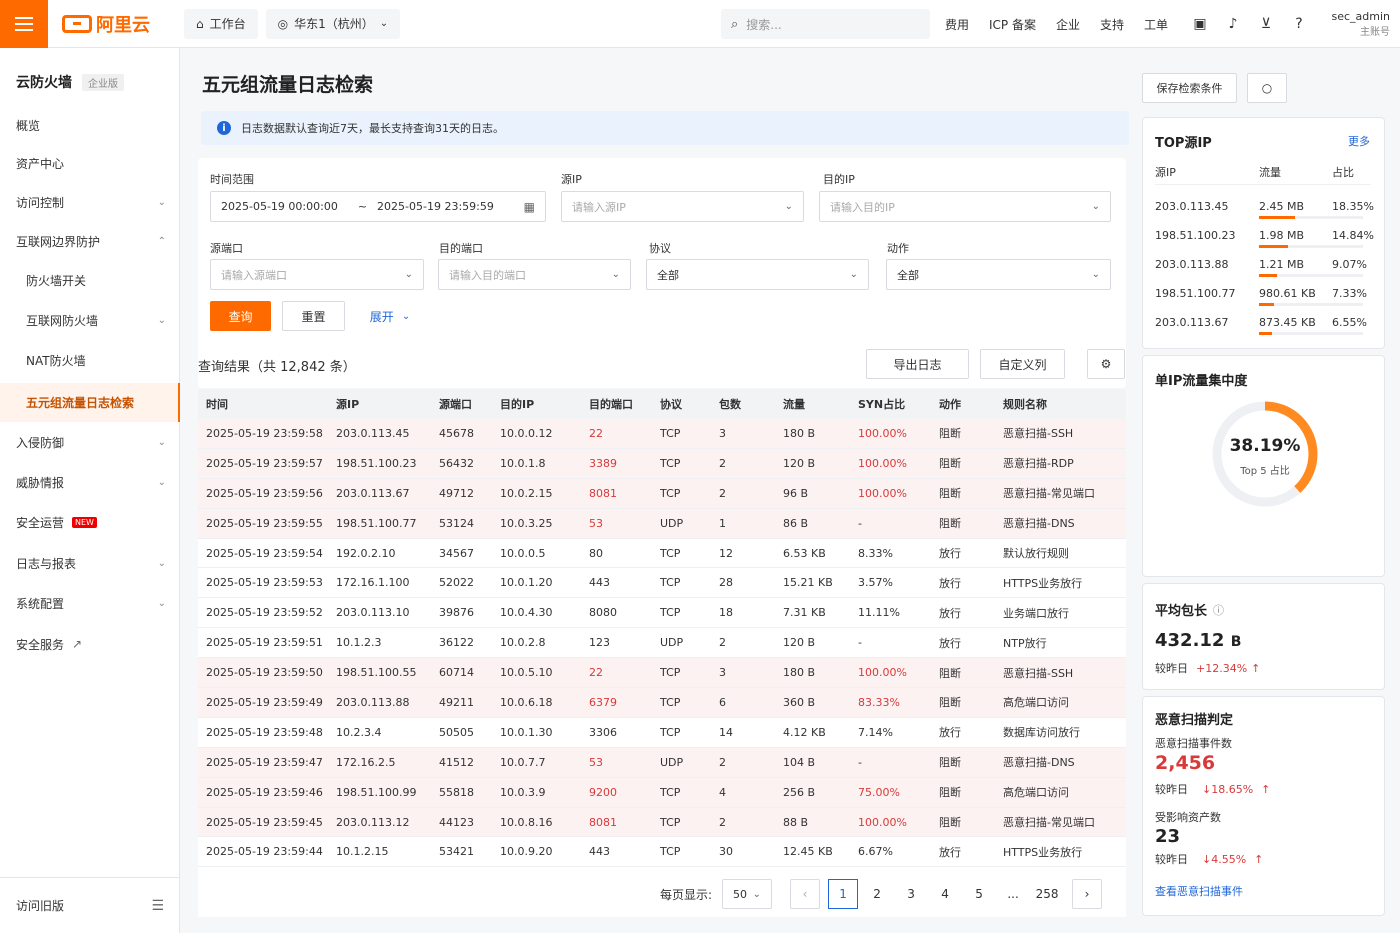  I want to click on collapse-menu-icon: ☰, so click(157, 906).